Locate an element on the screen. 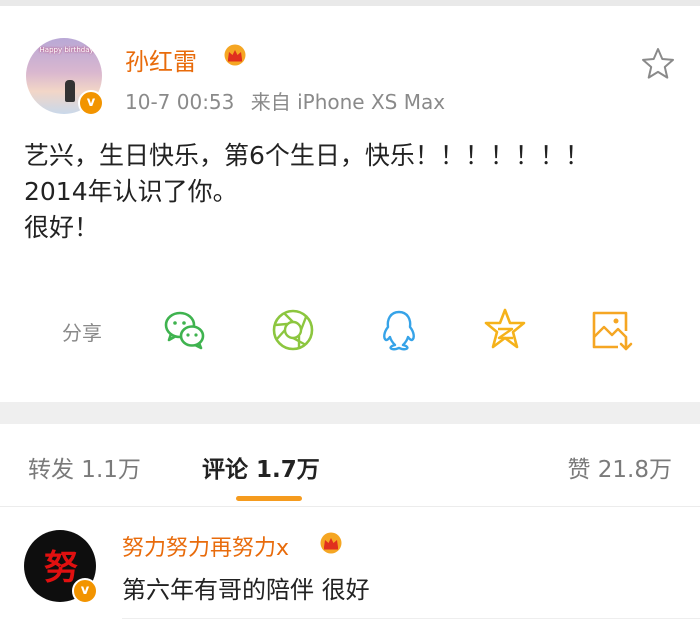 The width and height of the screenshot is (700, 620). tab-repost: 转发 1.1万 is located at coordinates (84, 467).